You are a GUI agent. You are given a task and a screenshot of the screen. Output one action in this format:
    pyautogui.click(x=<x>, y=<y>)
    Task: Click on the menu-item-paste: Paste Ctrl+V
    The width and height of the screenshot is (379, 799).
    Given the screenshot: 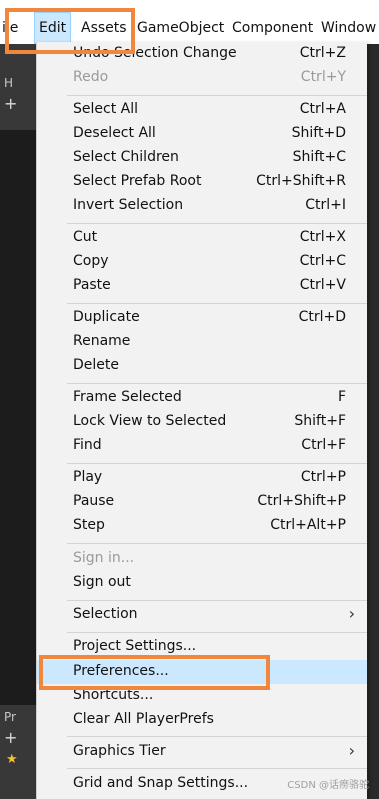 What is the action you would take?
    pyautogui.click(x=202, y=286)
    